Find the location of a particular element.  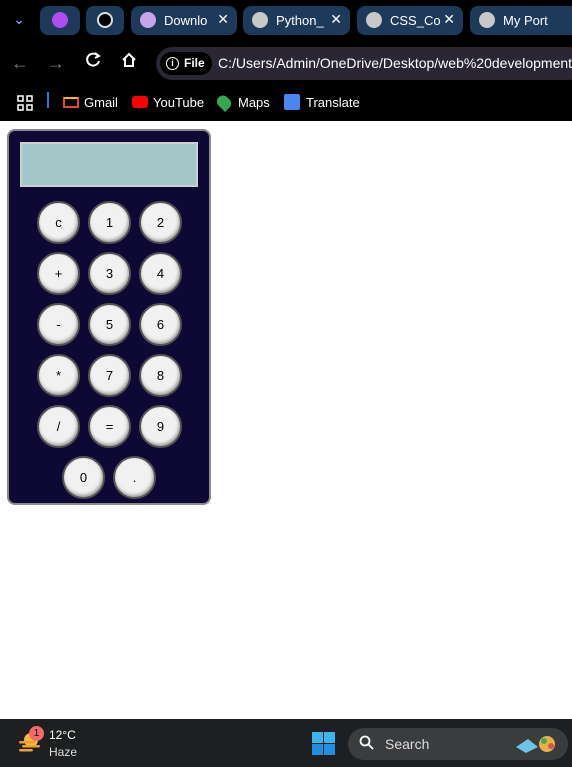

gmail-icon is located at coordinates (71, 102).